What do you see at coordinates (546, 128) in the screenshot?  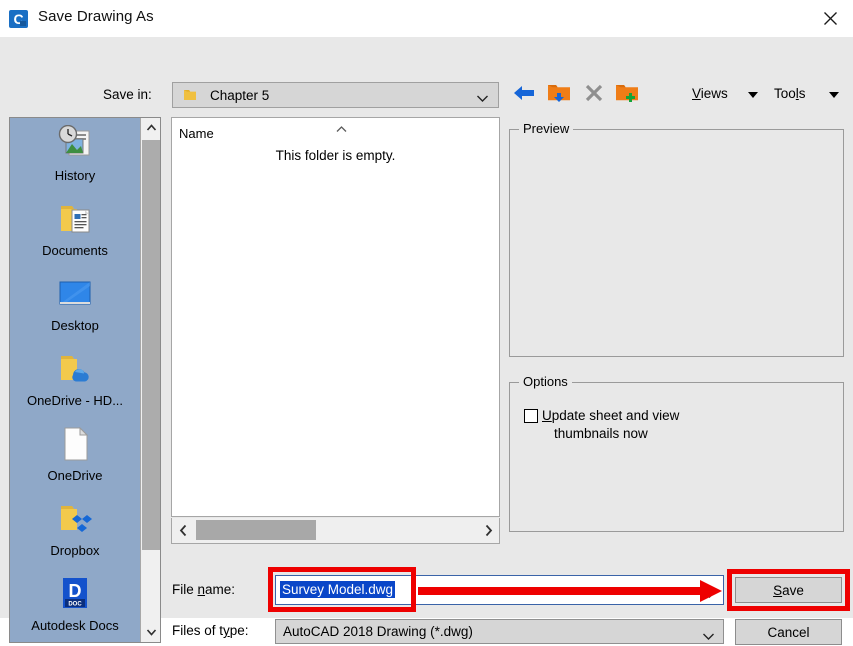 I see `preview-title: Preview` at bounding box center [546, 128].